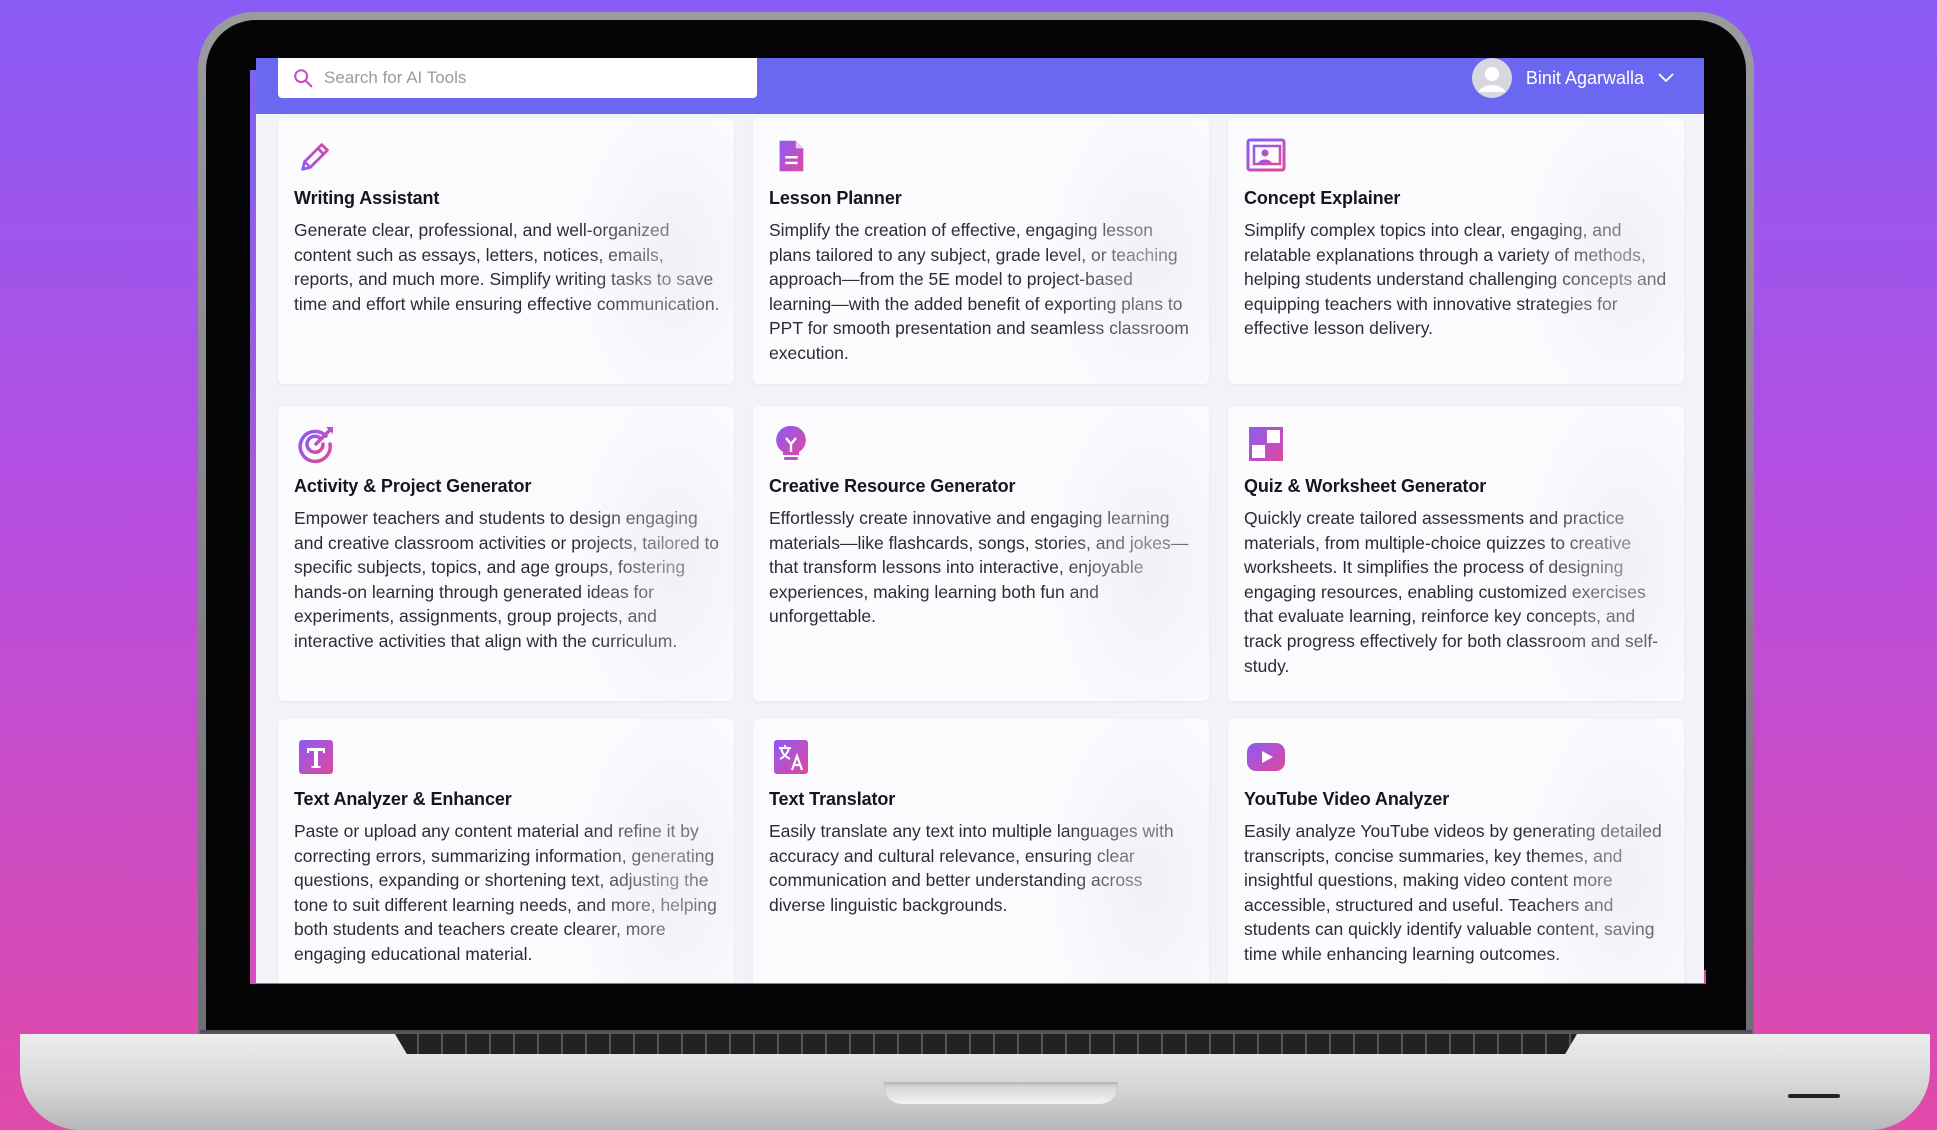  Describe the element at coordinates (1266, 444) in the screenshot. I see `quiz-grid-icon` at that location.